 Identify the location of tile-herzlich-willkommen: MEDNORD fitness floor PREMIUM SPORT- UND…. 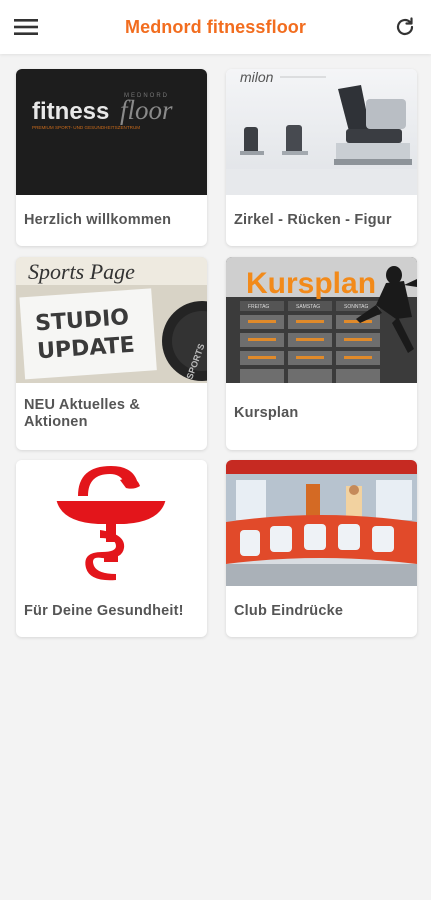
(111, 157).